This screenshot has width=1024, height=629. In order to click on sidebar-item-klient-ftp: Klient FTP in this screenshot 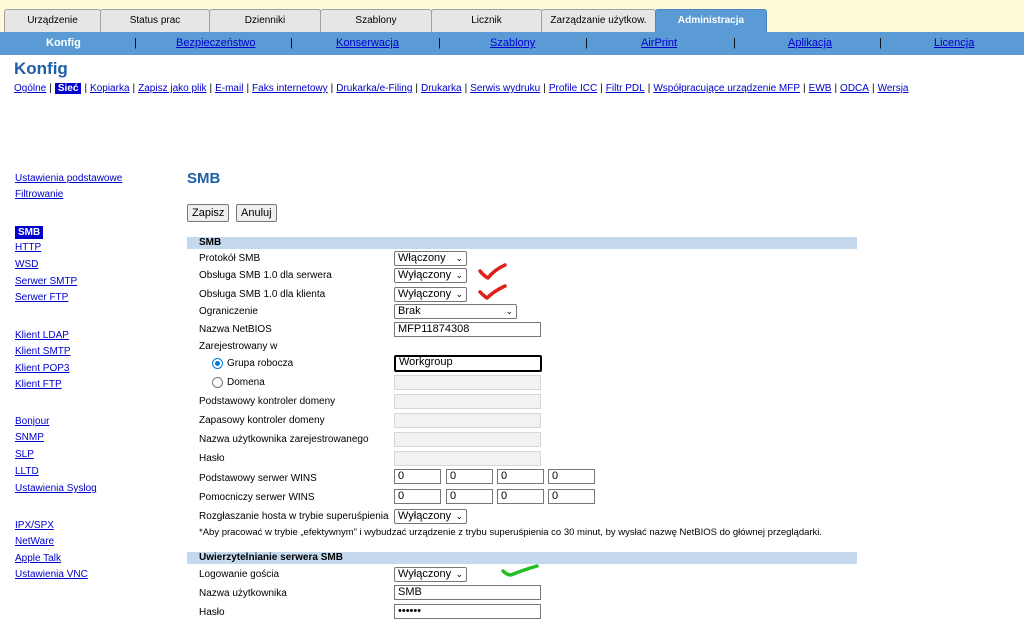, I will do `click(38, 384)`.